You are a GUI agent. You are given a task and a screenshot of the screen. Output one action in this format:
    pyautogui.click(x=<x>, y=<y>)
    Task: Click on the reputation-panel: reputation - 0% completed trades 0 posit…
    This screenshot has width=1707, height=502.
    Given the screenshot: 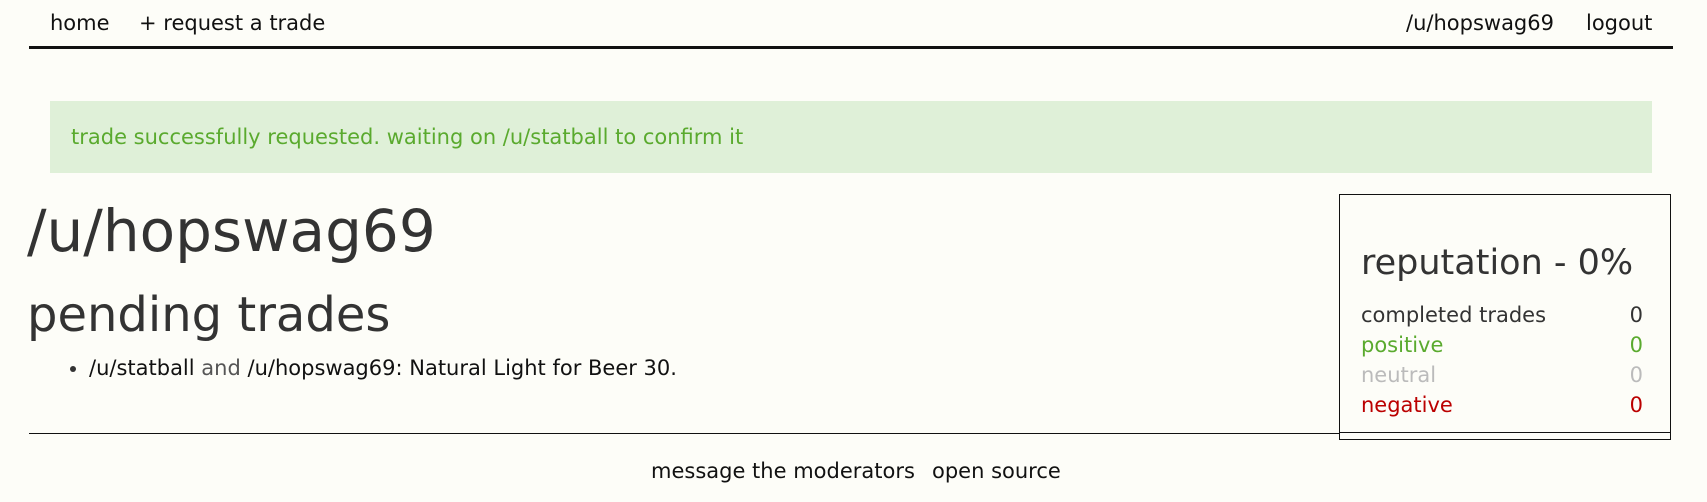 What is the action you would take?
    pyautogui.click(x=1505, y=317)
    